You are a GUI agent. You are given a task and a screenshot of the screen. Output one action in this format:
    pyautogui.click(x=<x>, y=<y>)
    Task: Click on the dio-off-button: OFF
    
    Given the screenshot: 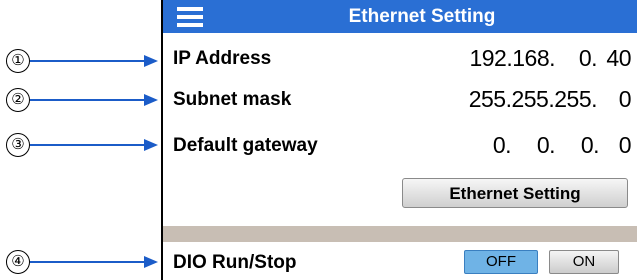 What is the action you would take?
    pyautogui.click(x=501, y=262)
    